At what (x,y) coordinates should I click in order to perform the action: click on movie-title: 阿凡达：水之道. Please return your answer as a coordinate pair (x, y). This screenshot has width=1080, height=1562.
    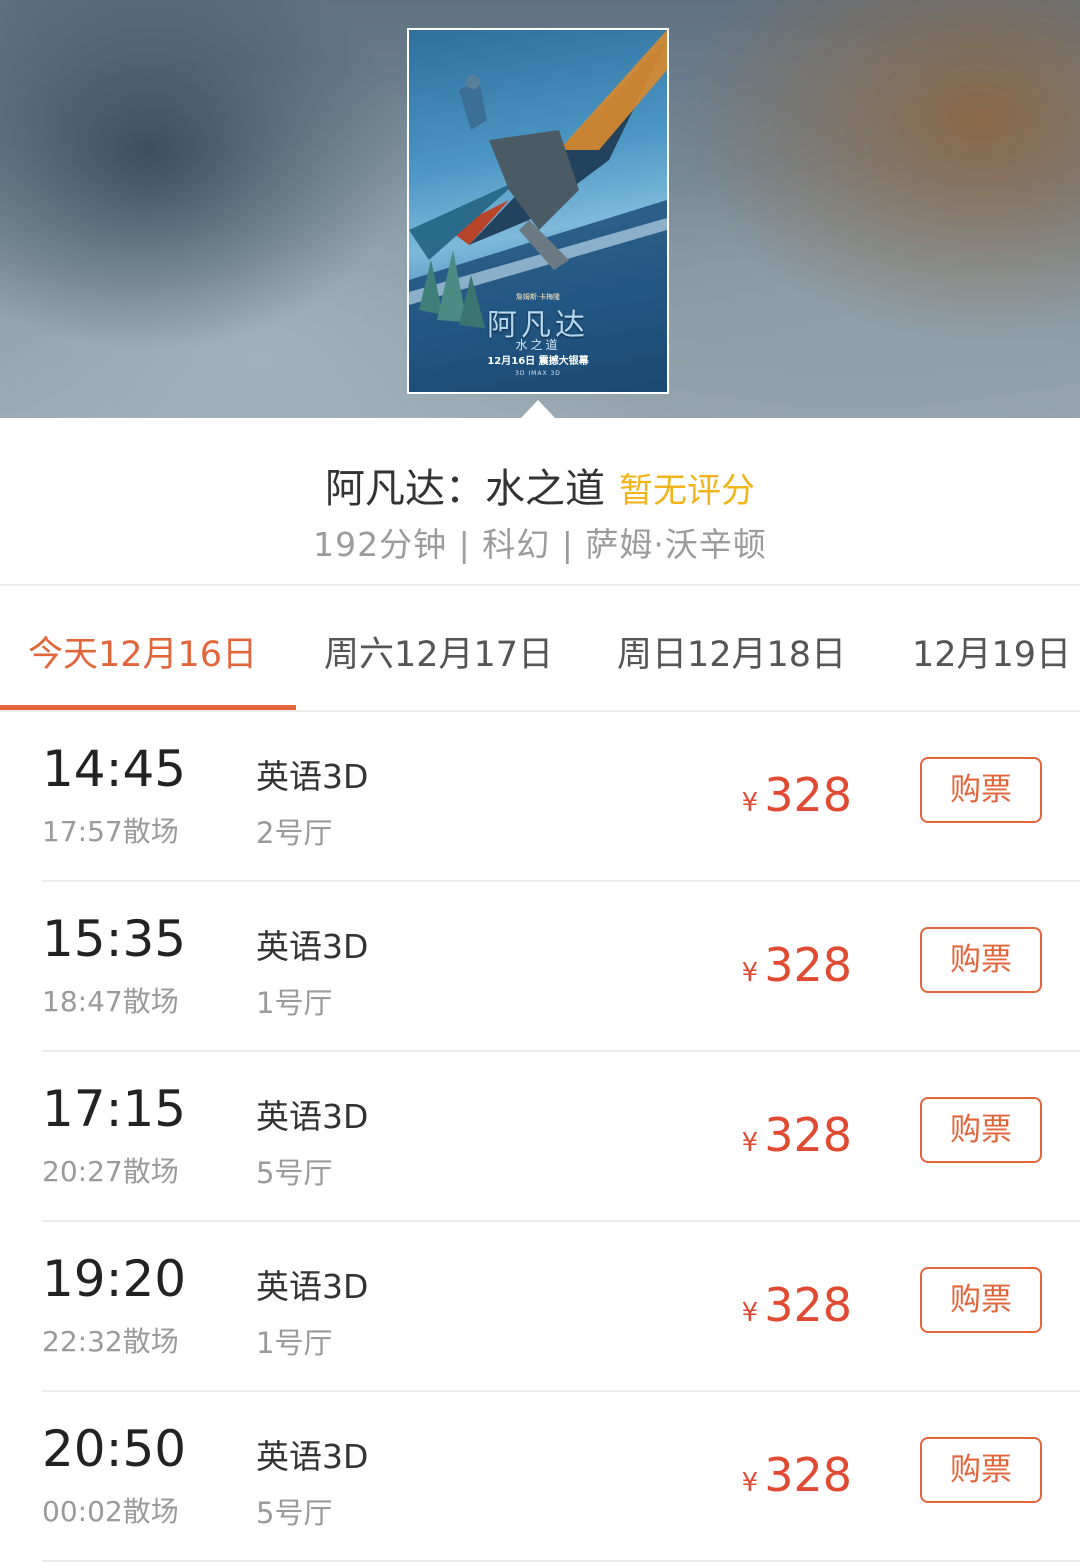
    Looking at the image, I should click on (465, 489).